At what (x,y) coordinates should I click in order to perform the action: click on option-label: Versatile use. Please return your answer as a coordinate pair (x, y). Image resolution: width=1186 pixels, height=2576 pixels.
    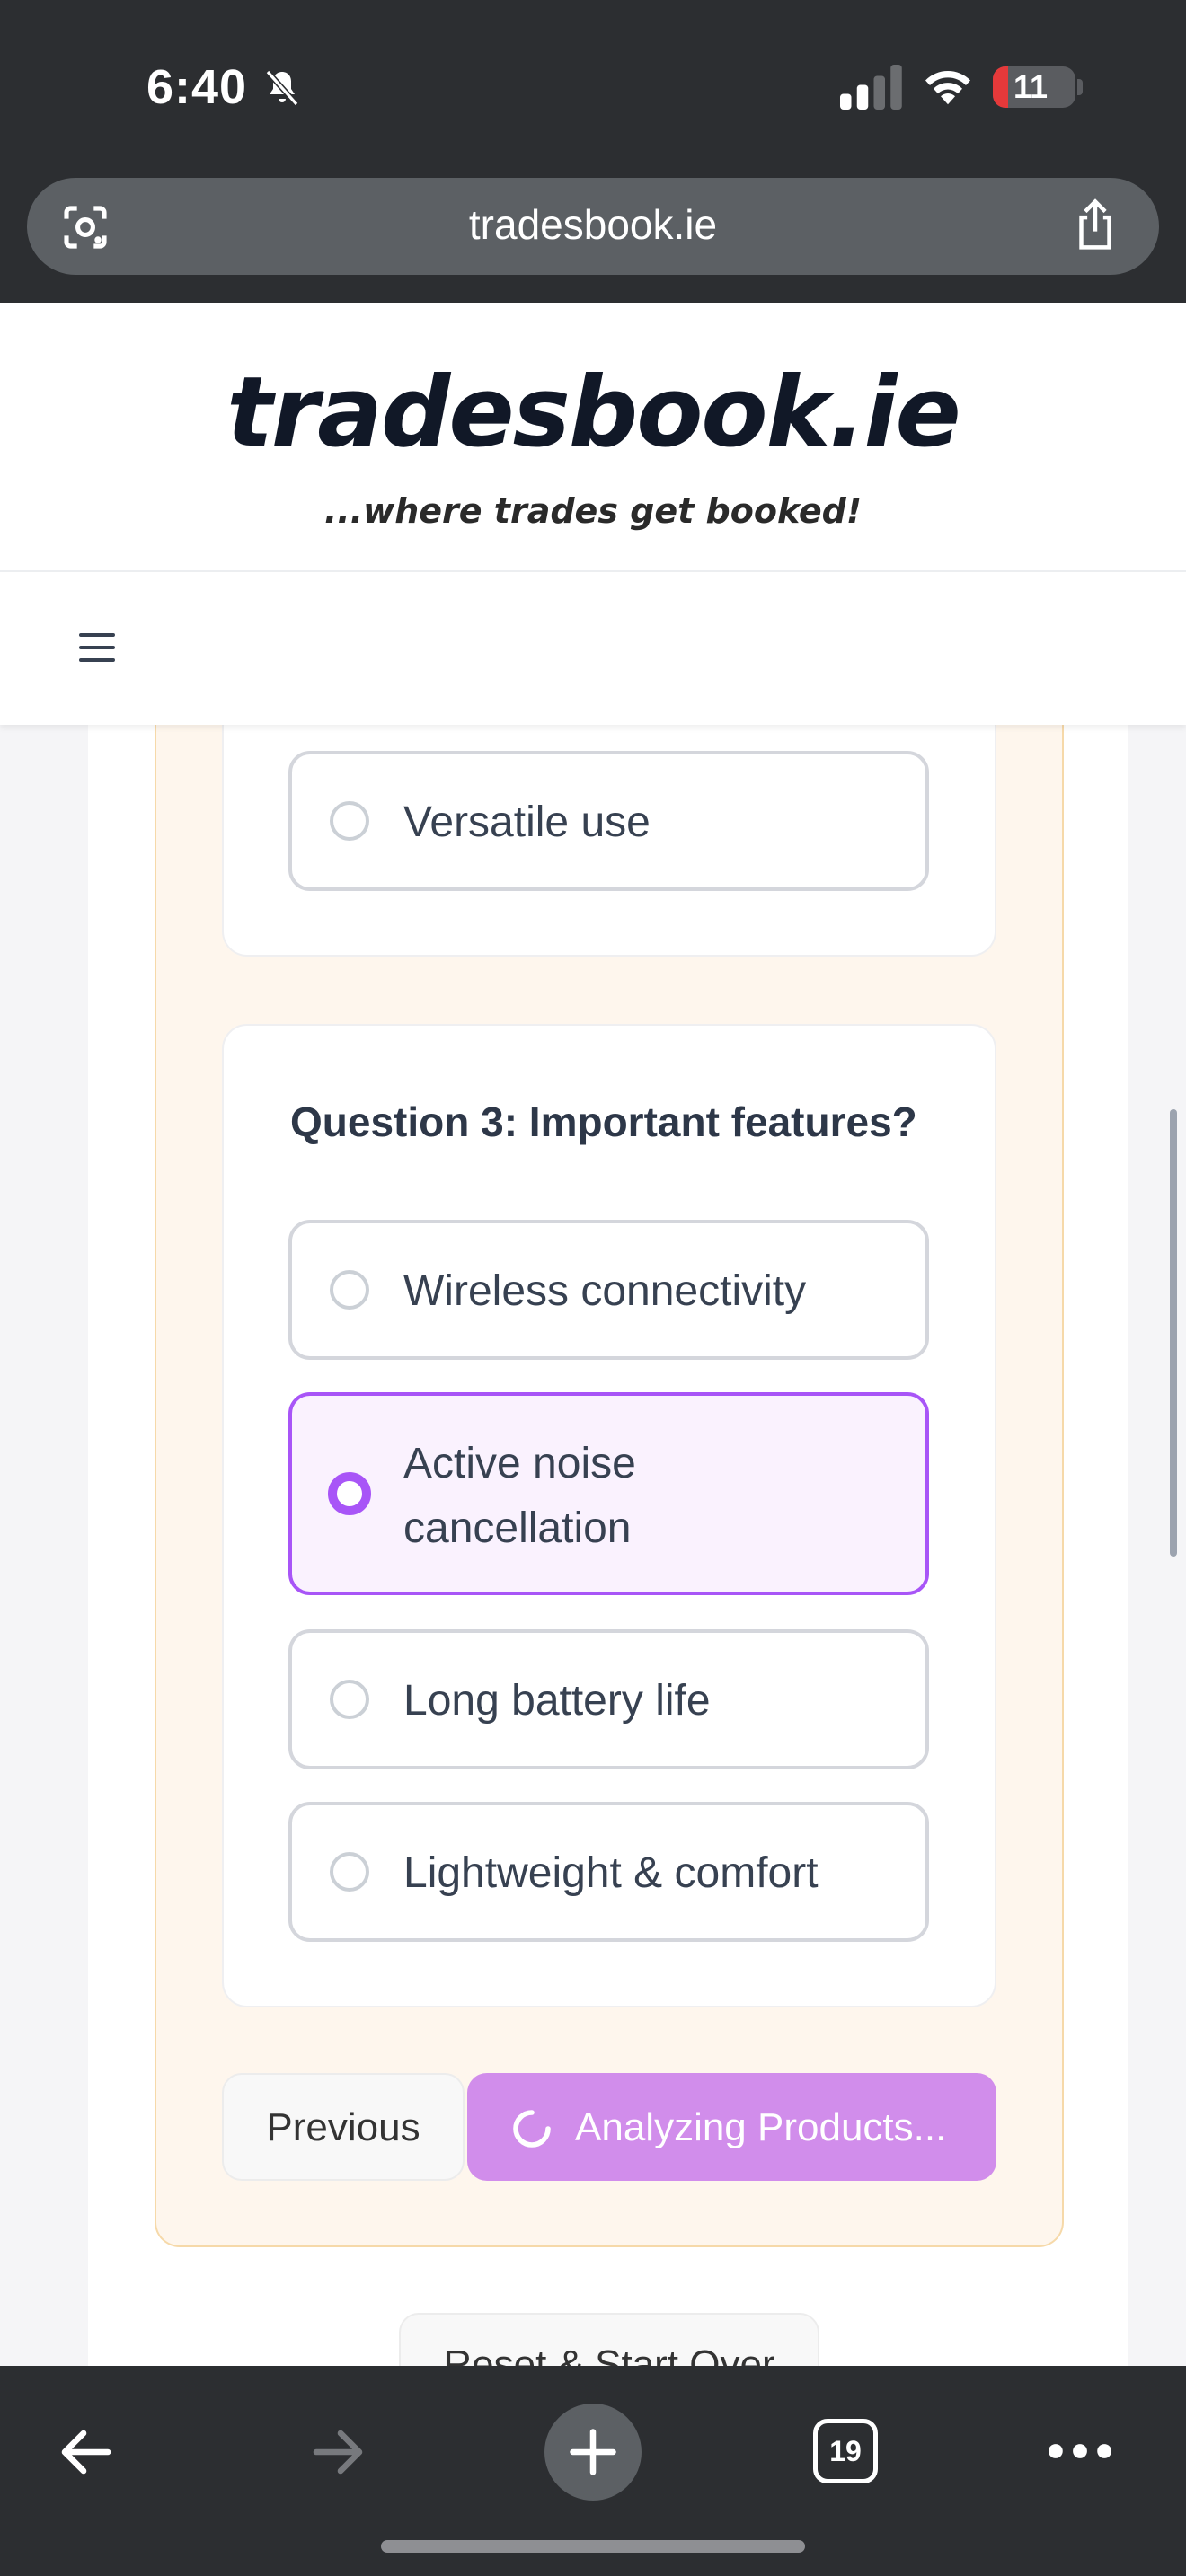
    Looking at the image, I should click on (527, 822).